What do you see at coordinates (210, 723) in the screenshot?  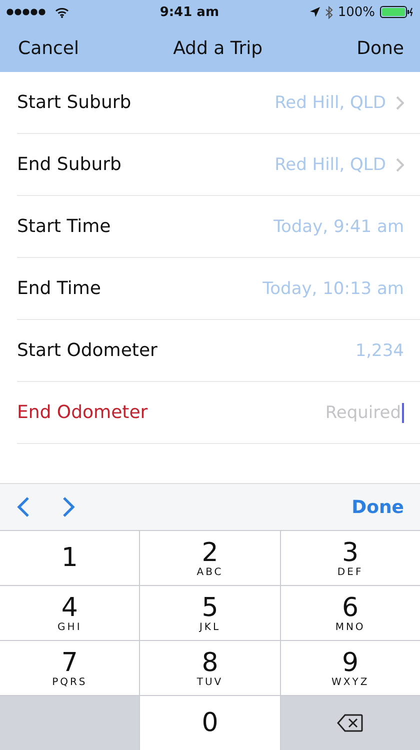 I see `keypad-key: 0` at bounding box center [210, 723].